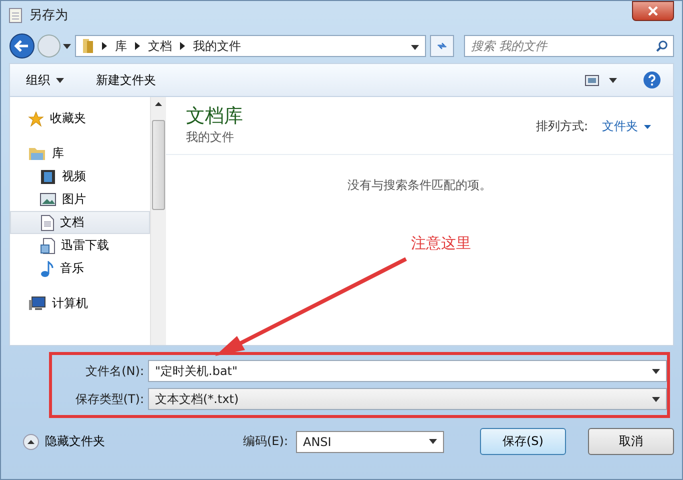  Describe the element at coordinates (592, 80) in the screenshot. I see `view-icon` at that location.